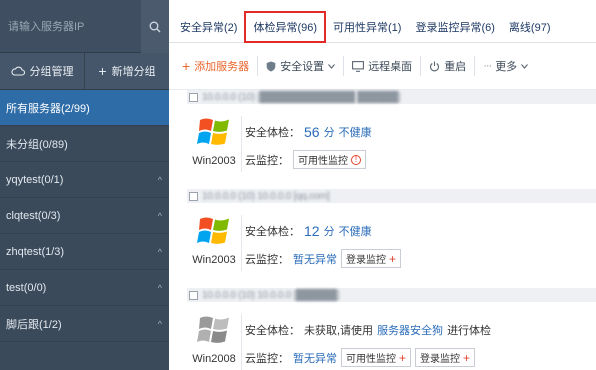  I want to click on search-input, so click(70, 26).